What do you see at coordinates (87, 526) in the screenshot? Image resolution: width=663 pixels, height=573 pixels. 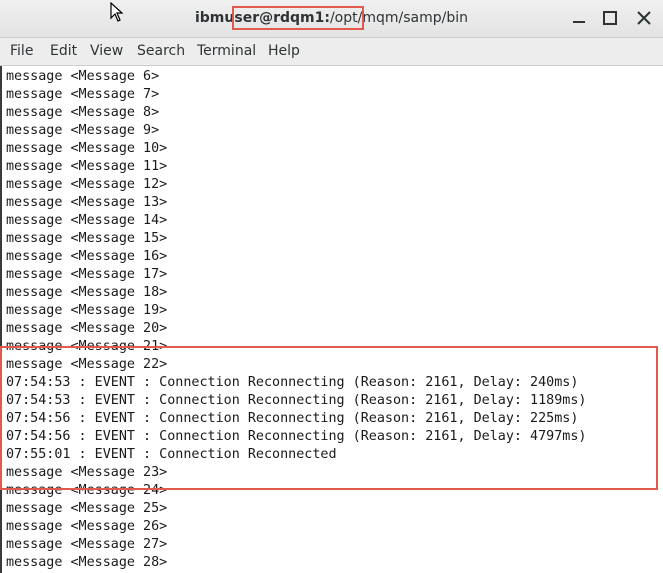 I see `terminal-line: message <Message 26>` at bounding box center [87, 526].